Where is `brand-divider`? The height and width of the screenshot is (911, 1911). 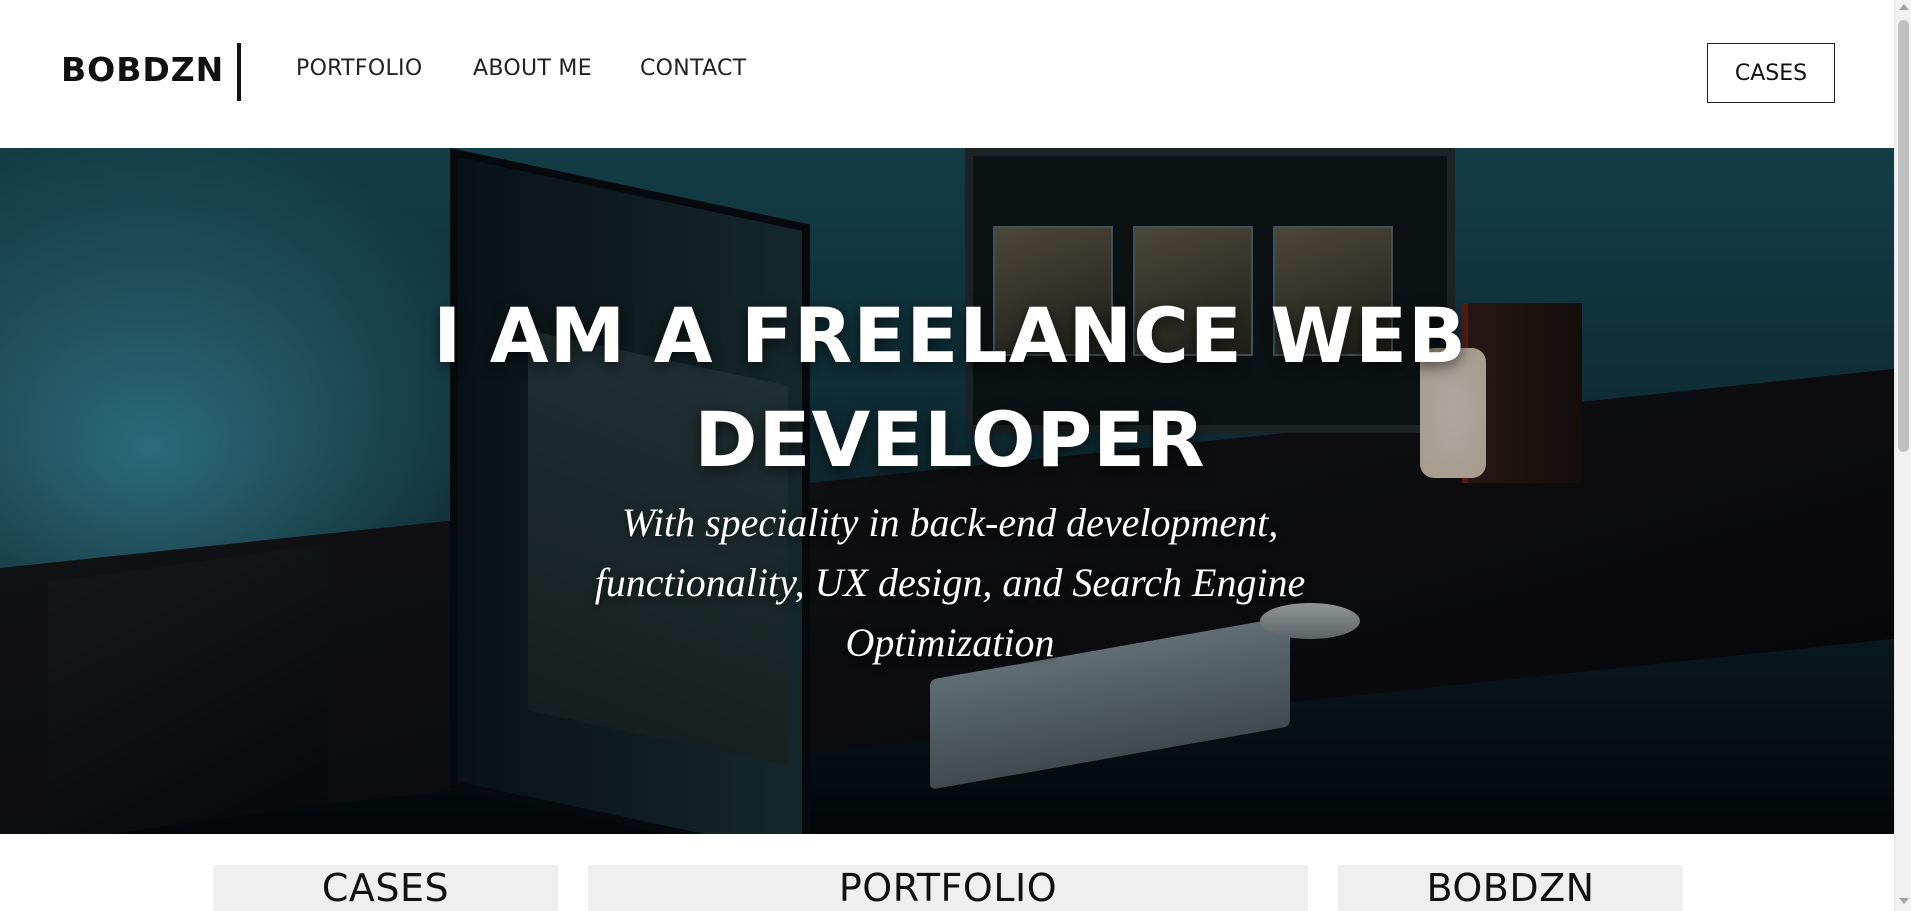
brand-divider is located at coordinates (239, 72).